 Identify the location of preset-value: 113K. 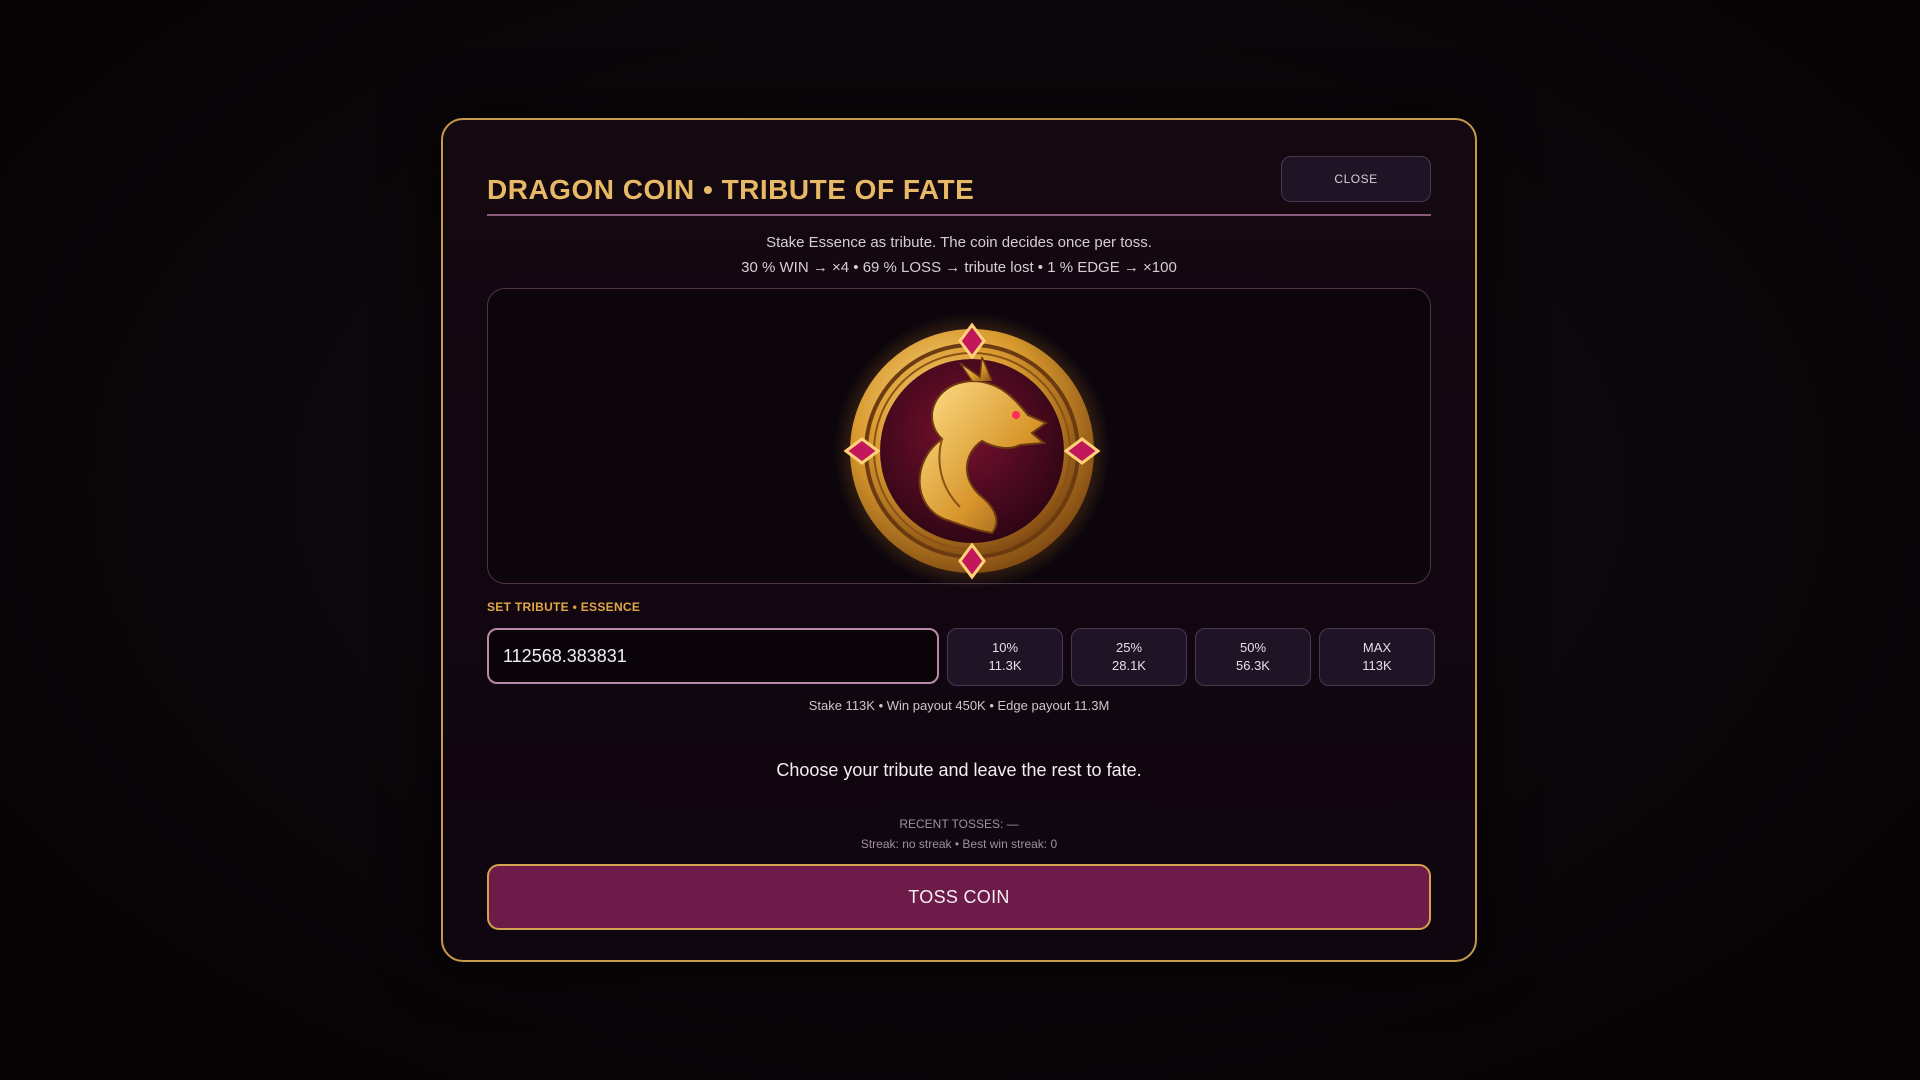
(1377, 665).